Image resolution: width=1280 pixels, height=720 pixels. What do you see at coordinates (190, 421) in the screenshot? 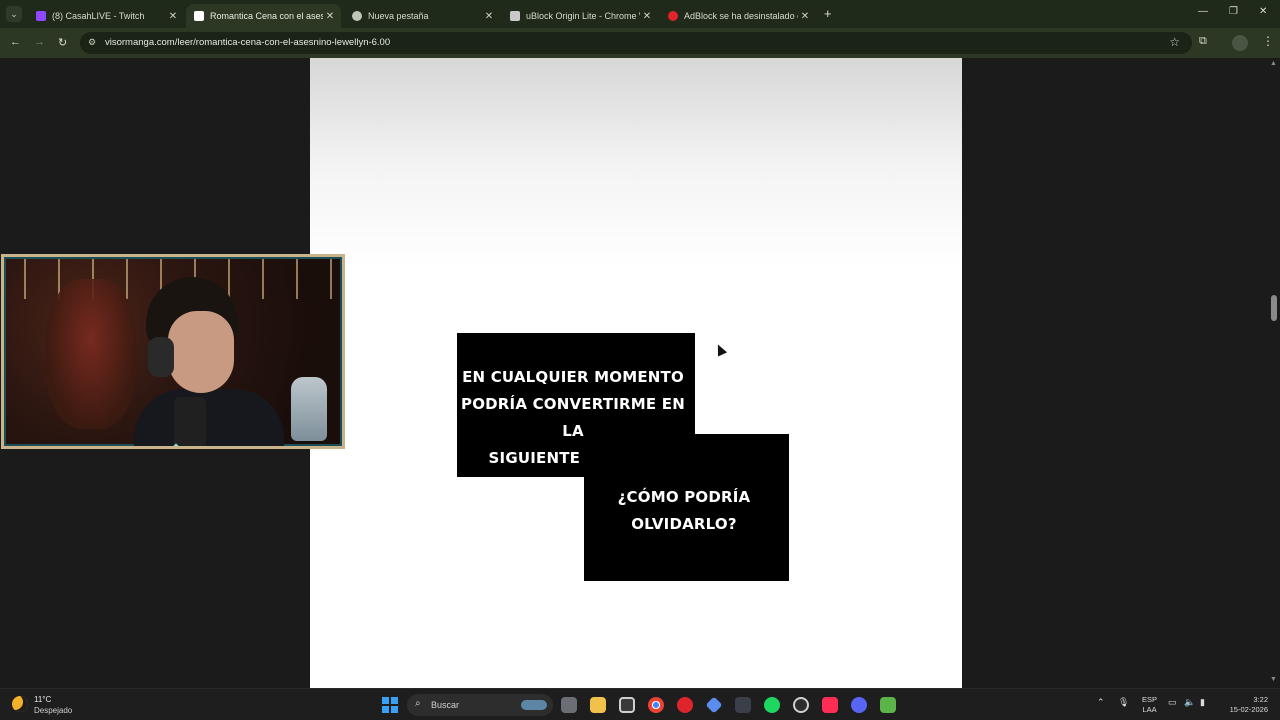
I see `microphone` at bounding box center [190, 421].